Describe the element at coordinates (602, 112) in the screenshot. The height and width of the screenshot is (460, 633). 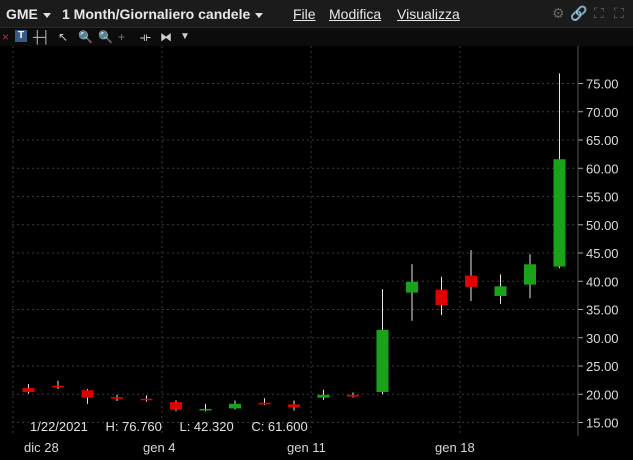
I see `y-tick-label: 70.00` at that location.